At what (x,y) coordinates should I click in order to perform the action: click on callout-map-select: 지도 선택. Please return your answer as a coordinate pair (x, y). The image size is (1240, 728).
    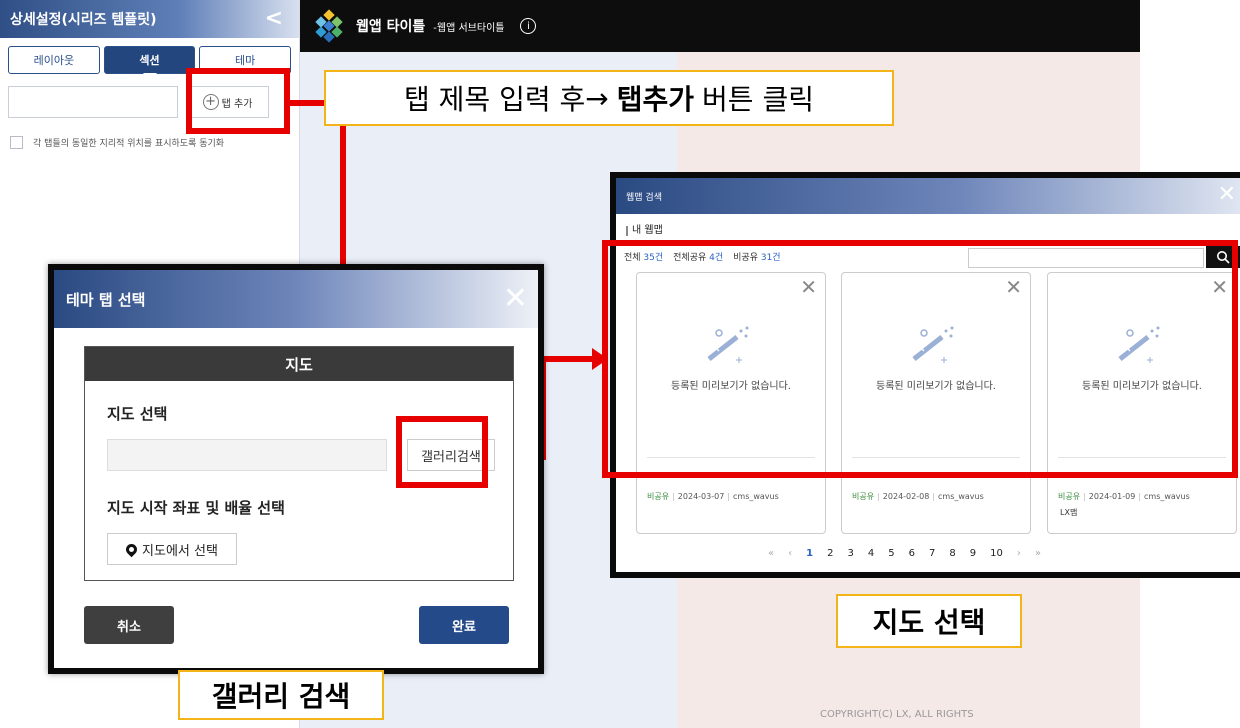
    Looking at the image, I should click on (929, 621).